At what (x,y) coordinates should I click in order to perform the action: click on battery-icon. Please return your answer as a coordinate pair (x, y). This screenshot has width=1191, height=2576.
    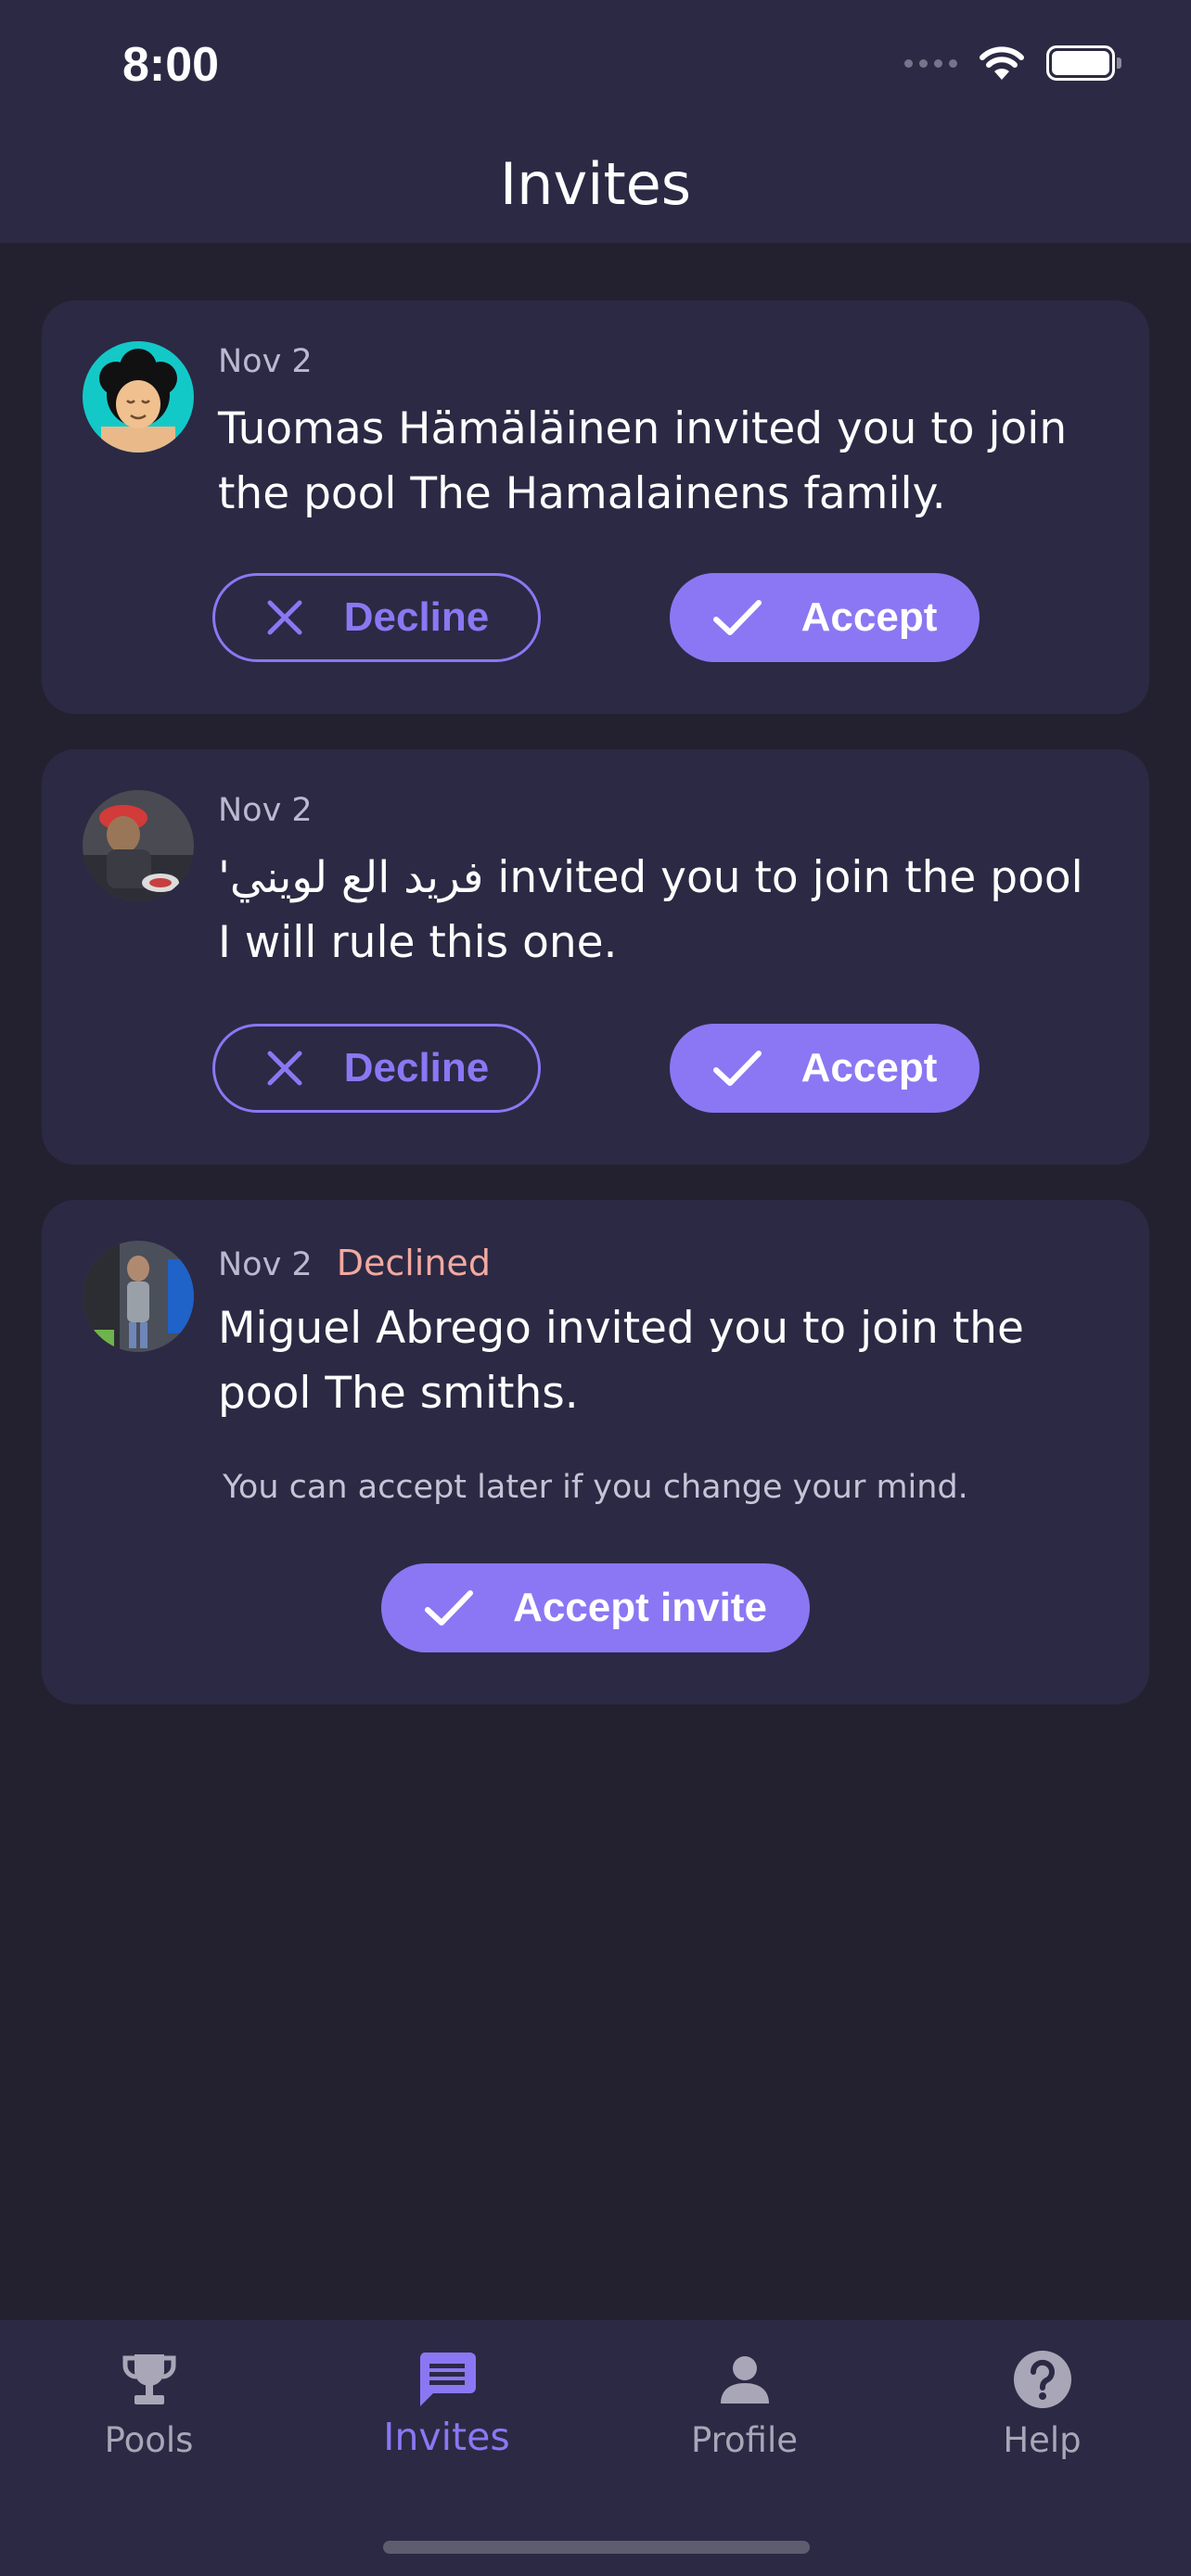
    Looking at the image, I should click on (1084, 63).